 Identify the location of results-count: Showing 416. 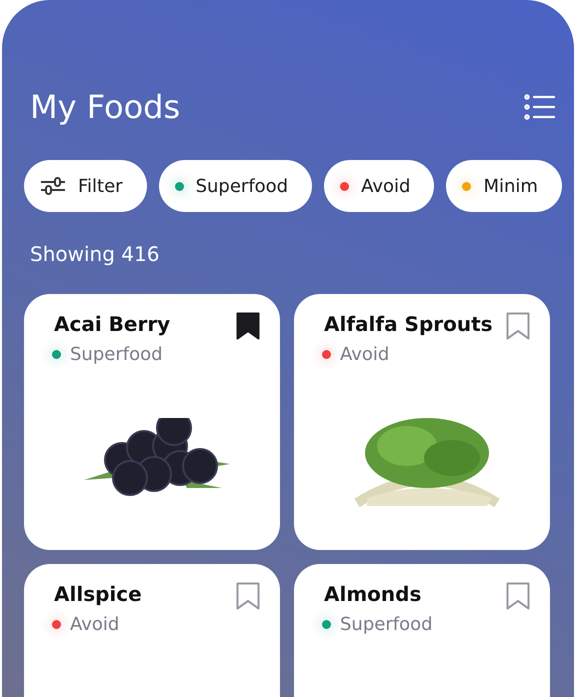
(95, 254).